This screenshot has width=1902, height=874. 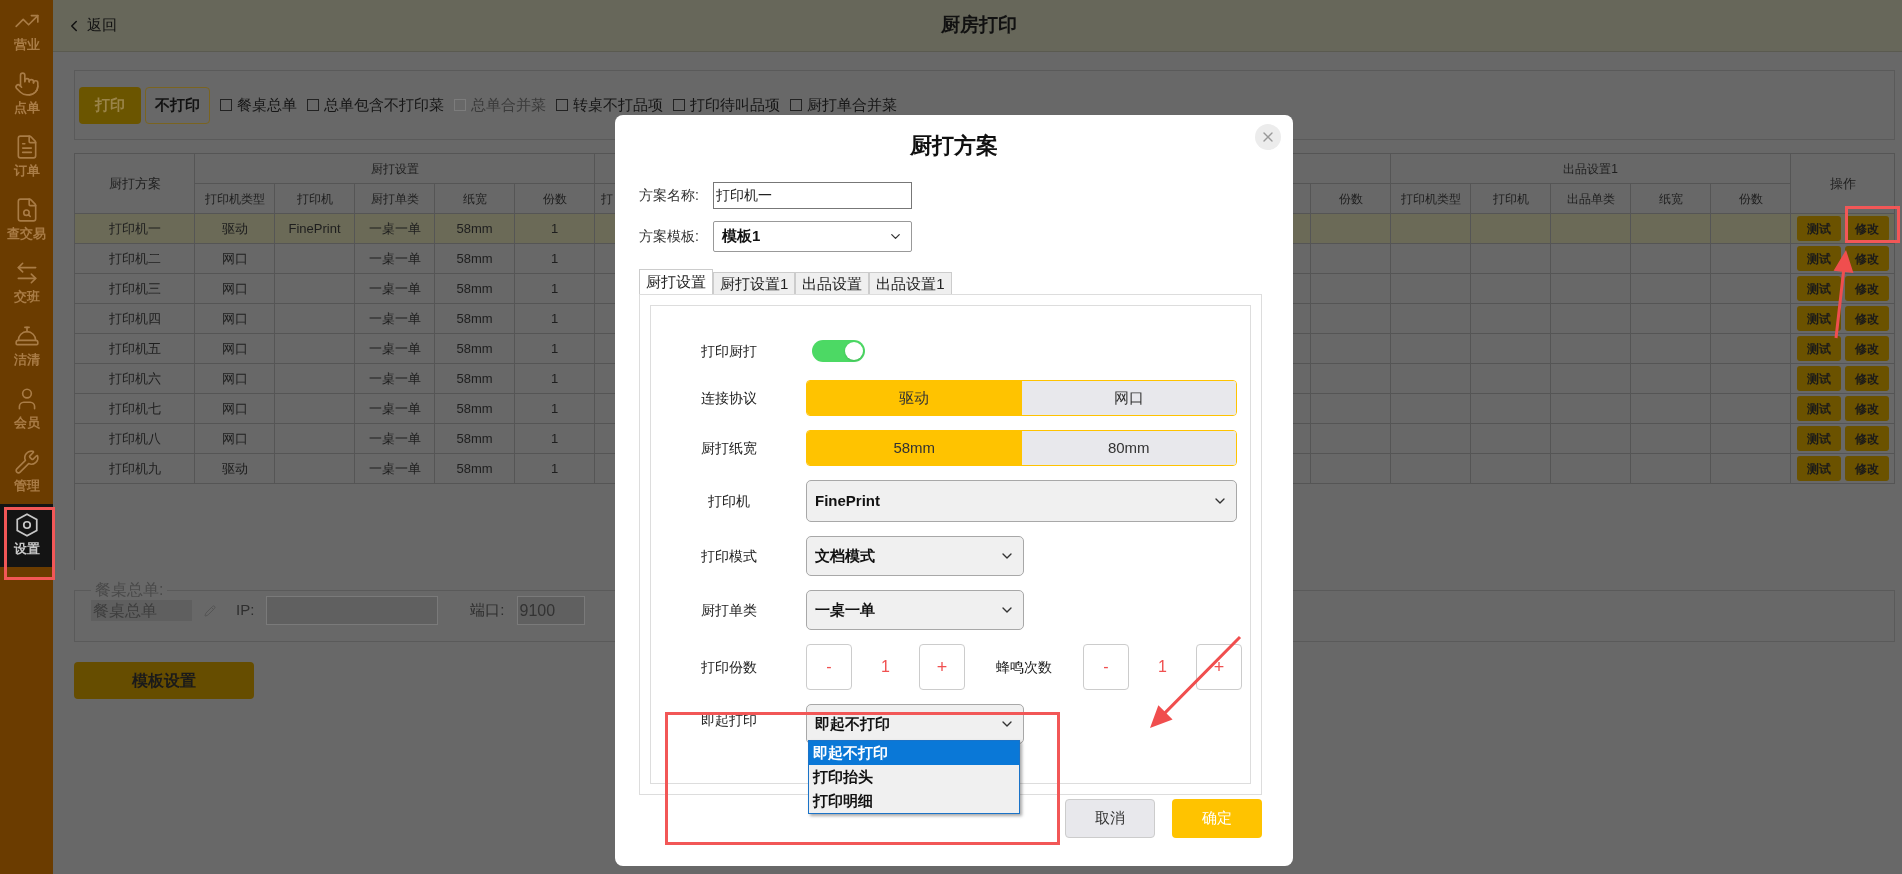 I want to click on setting-label: 蜂鸣次数, so click(x=1024, y=667).